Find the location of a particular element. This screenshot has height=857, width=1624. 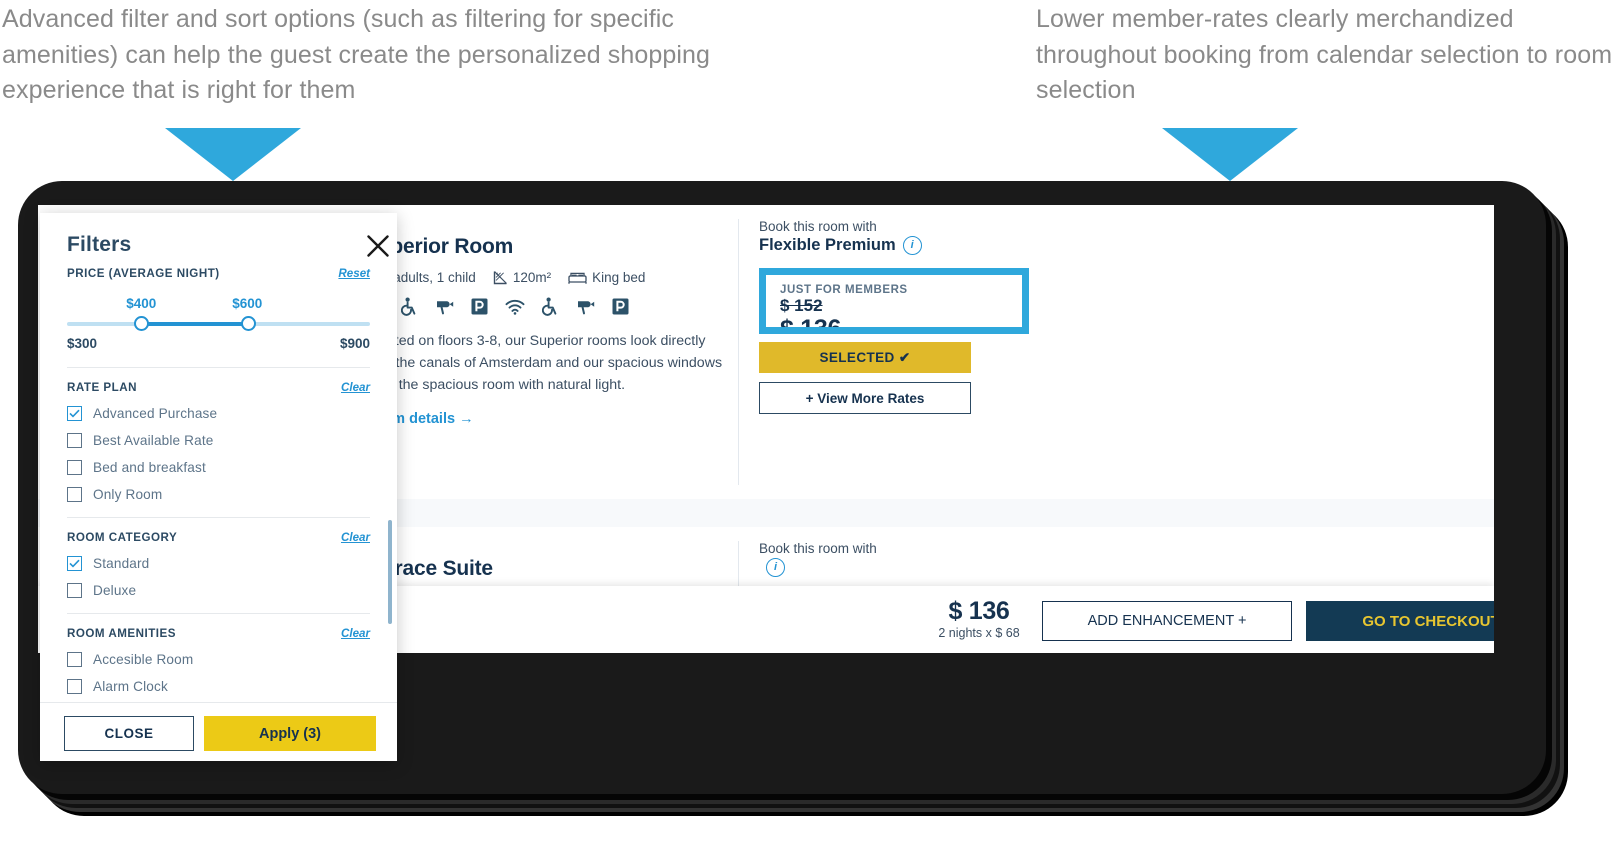

price-range-slider: $400 $600 $300 $900 is located at coordinates (218, 324).